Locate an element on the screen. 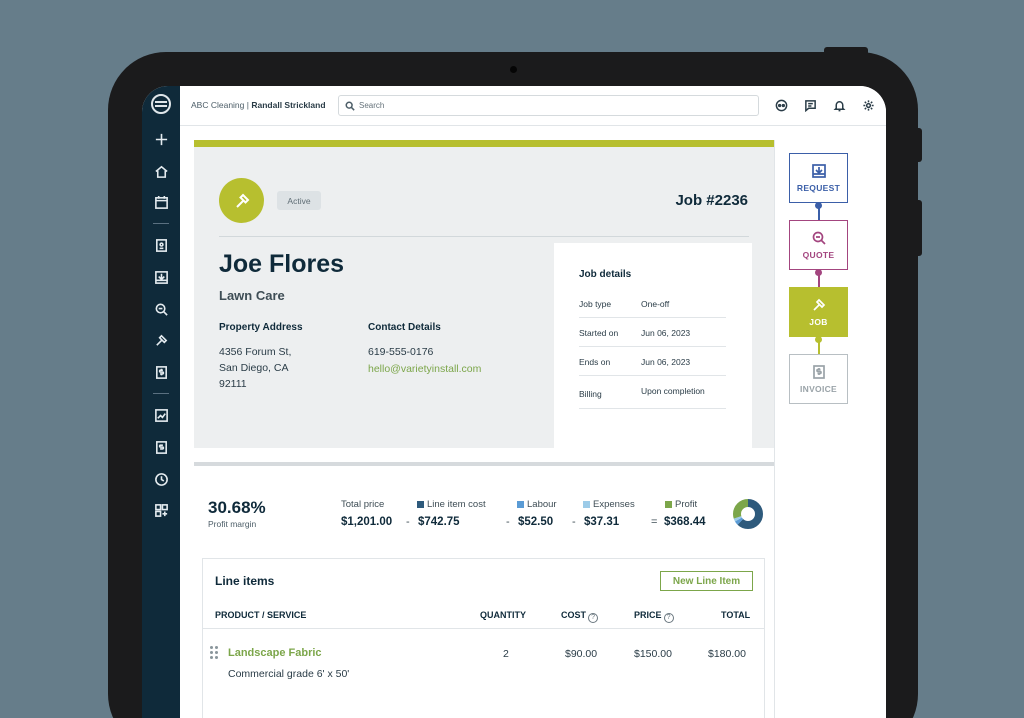 The image size is (1024, 718). quote-icon is located at coordinates (819, 238).